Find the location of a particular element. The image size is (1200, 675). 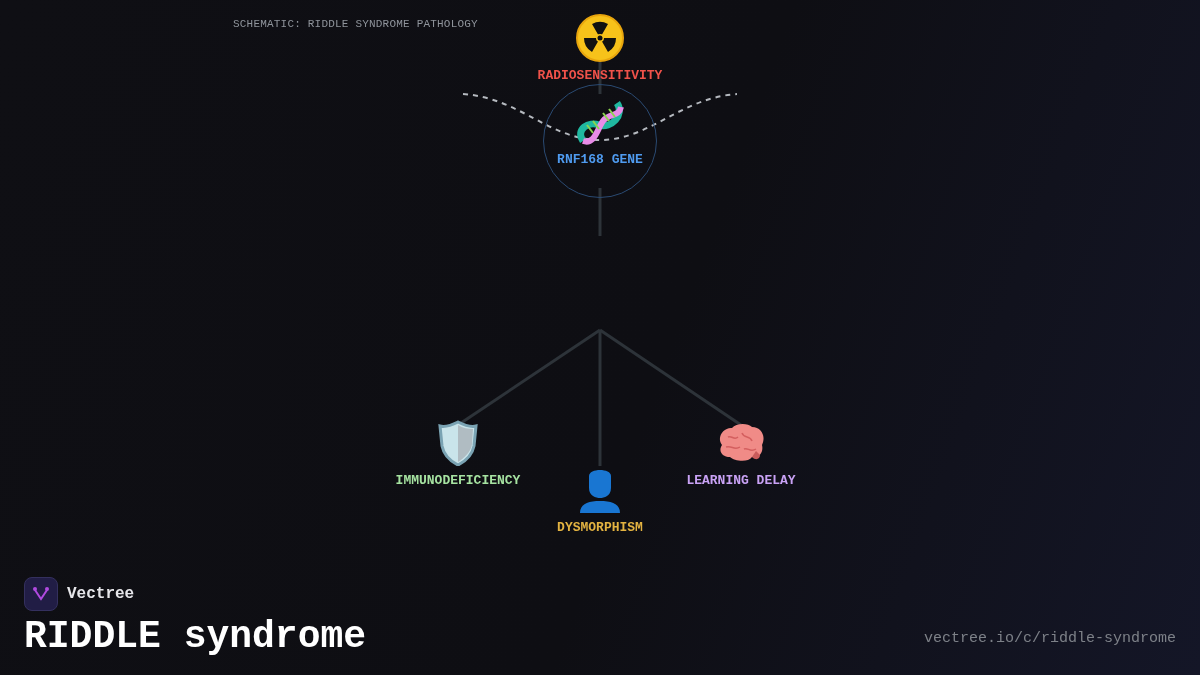

page-url: vectree.io/c/riddle-syndrome is located at coordinates (1049, 639).